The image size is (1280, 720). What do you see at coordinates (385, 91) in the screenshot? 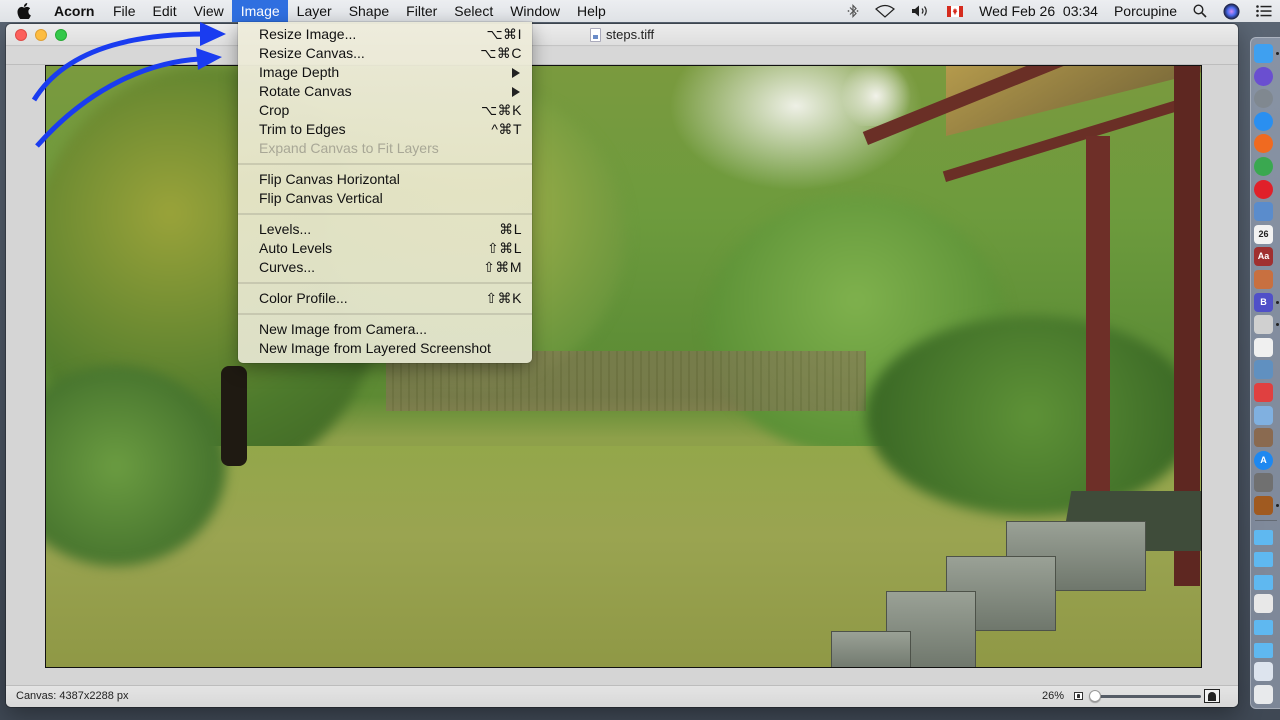
I see `menu-item-rotate-canvas: Rotate Canvas` at bounding box center [385, 91].